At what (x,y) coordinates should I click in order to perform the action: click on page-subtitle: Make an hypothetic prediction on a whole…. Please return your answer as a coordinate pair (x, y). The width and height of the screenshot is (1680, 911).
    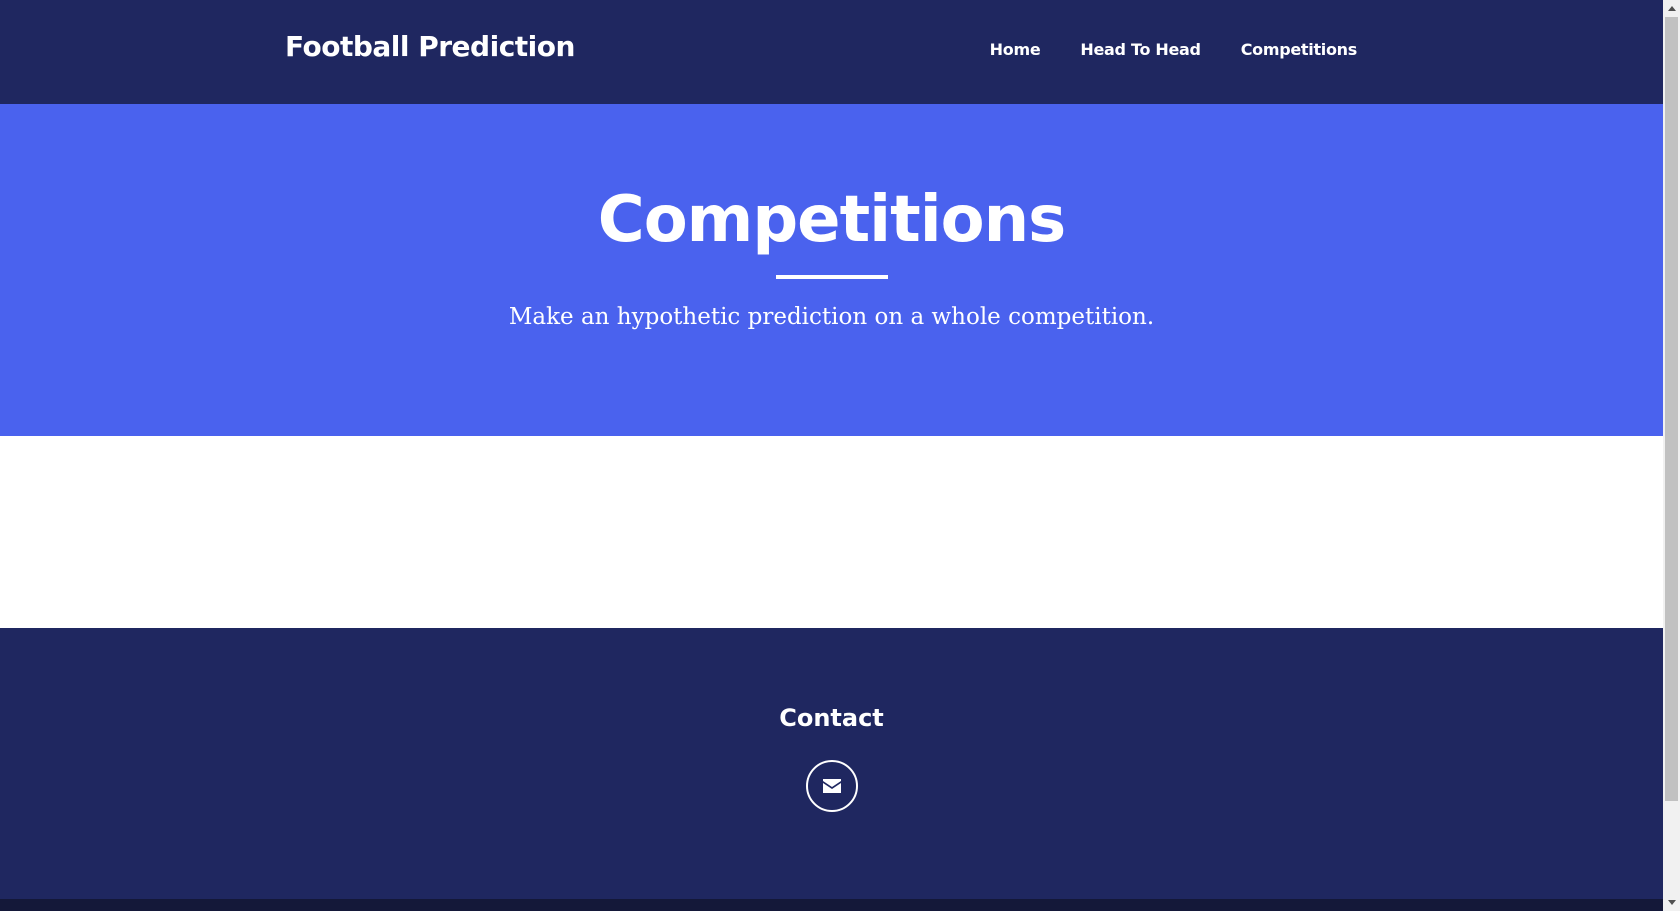
    Looking at the image, I should click on (831, 317).